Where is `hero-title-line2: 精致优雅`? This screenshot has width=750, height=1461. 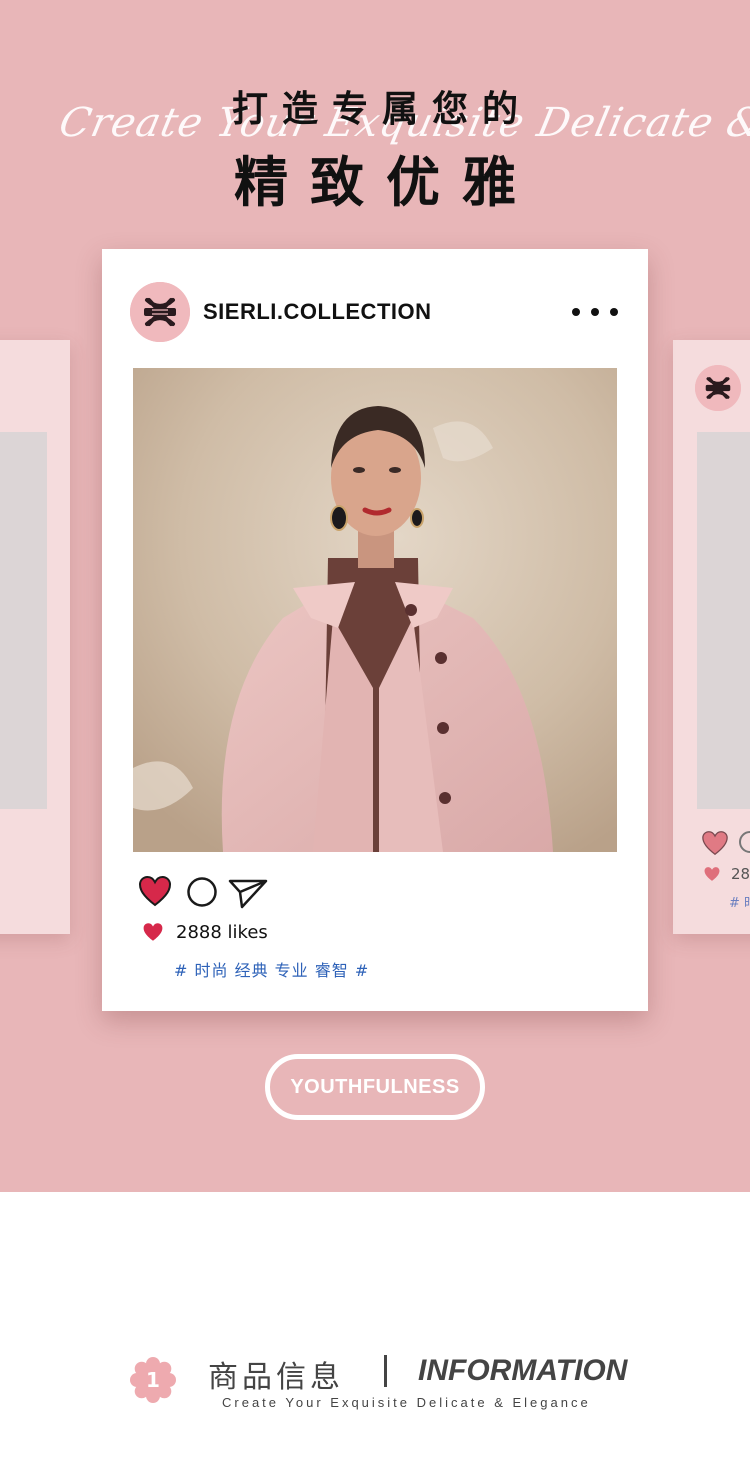 hero-title-line2: 精致优雅 is located at coordinates (386, 182).